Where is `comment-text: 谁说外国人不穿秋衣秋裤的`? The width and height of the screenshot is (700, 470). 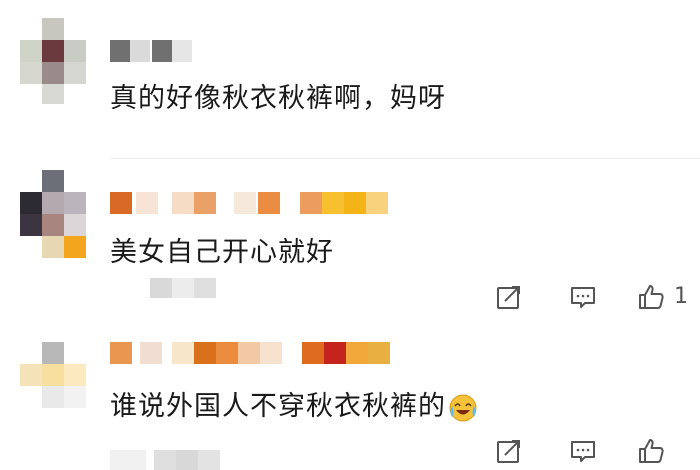 comment-text: 谁说外国人不穿秋衣秋裤的 is located at coordinates (294, 403).